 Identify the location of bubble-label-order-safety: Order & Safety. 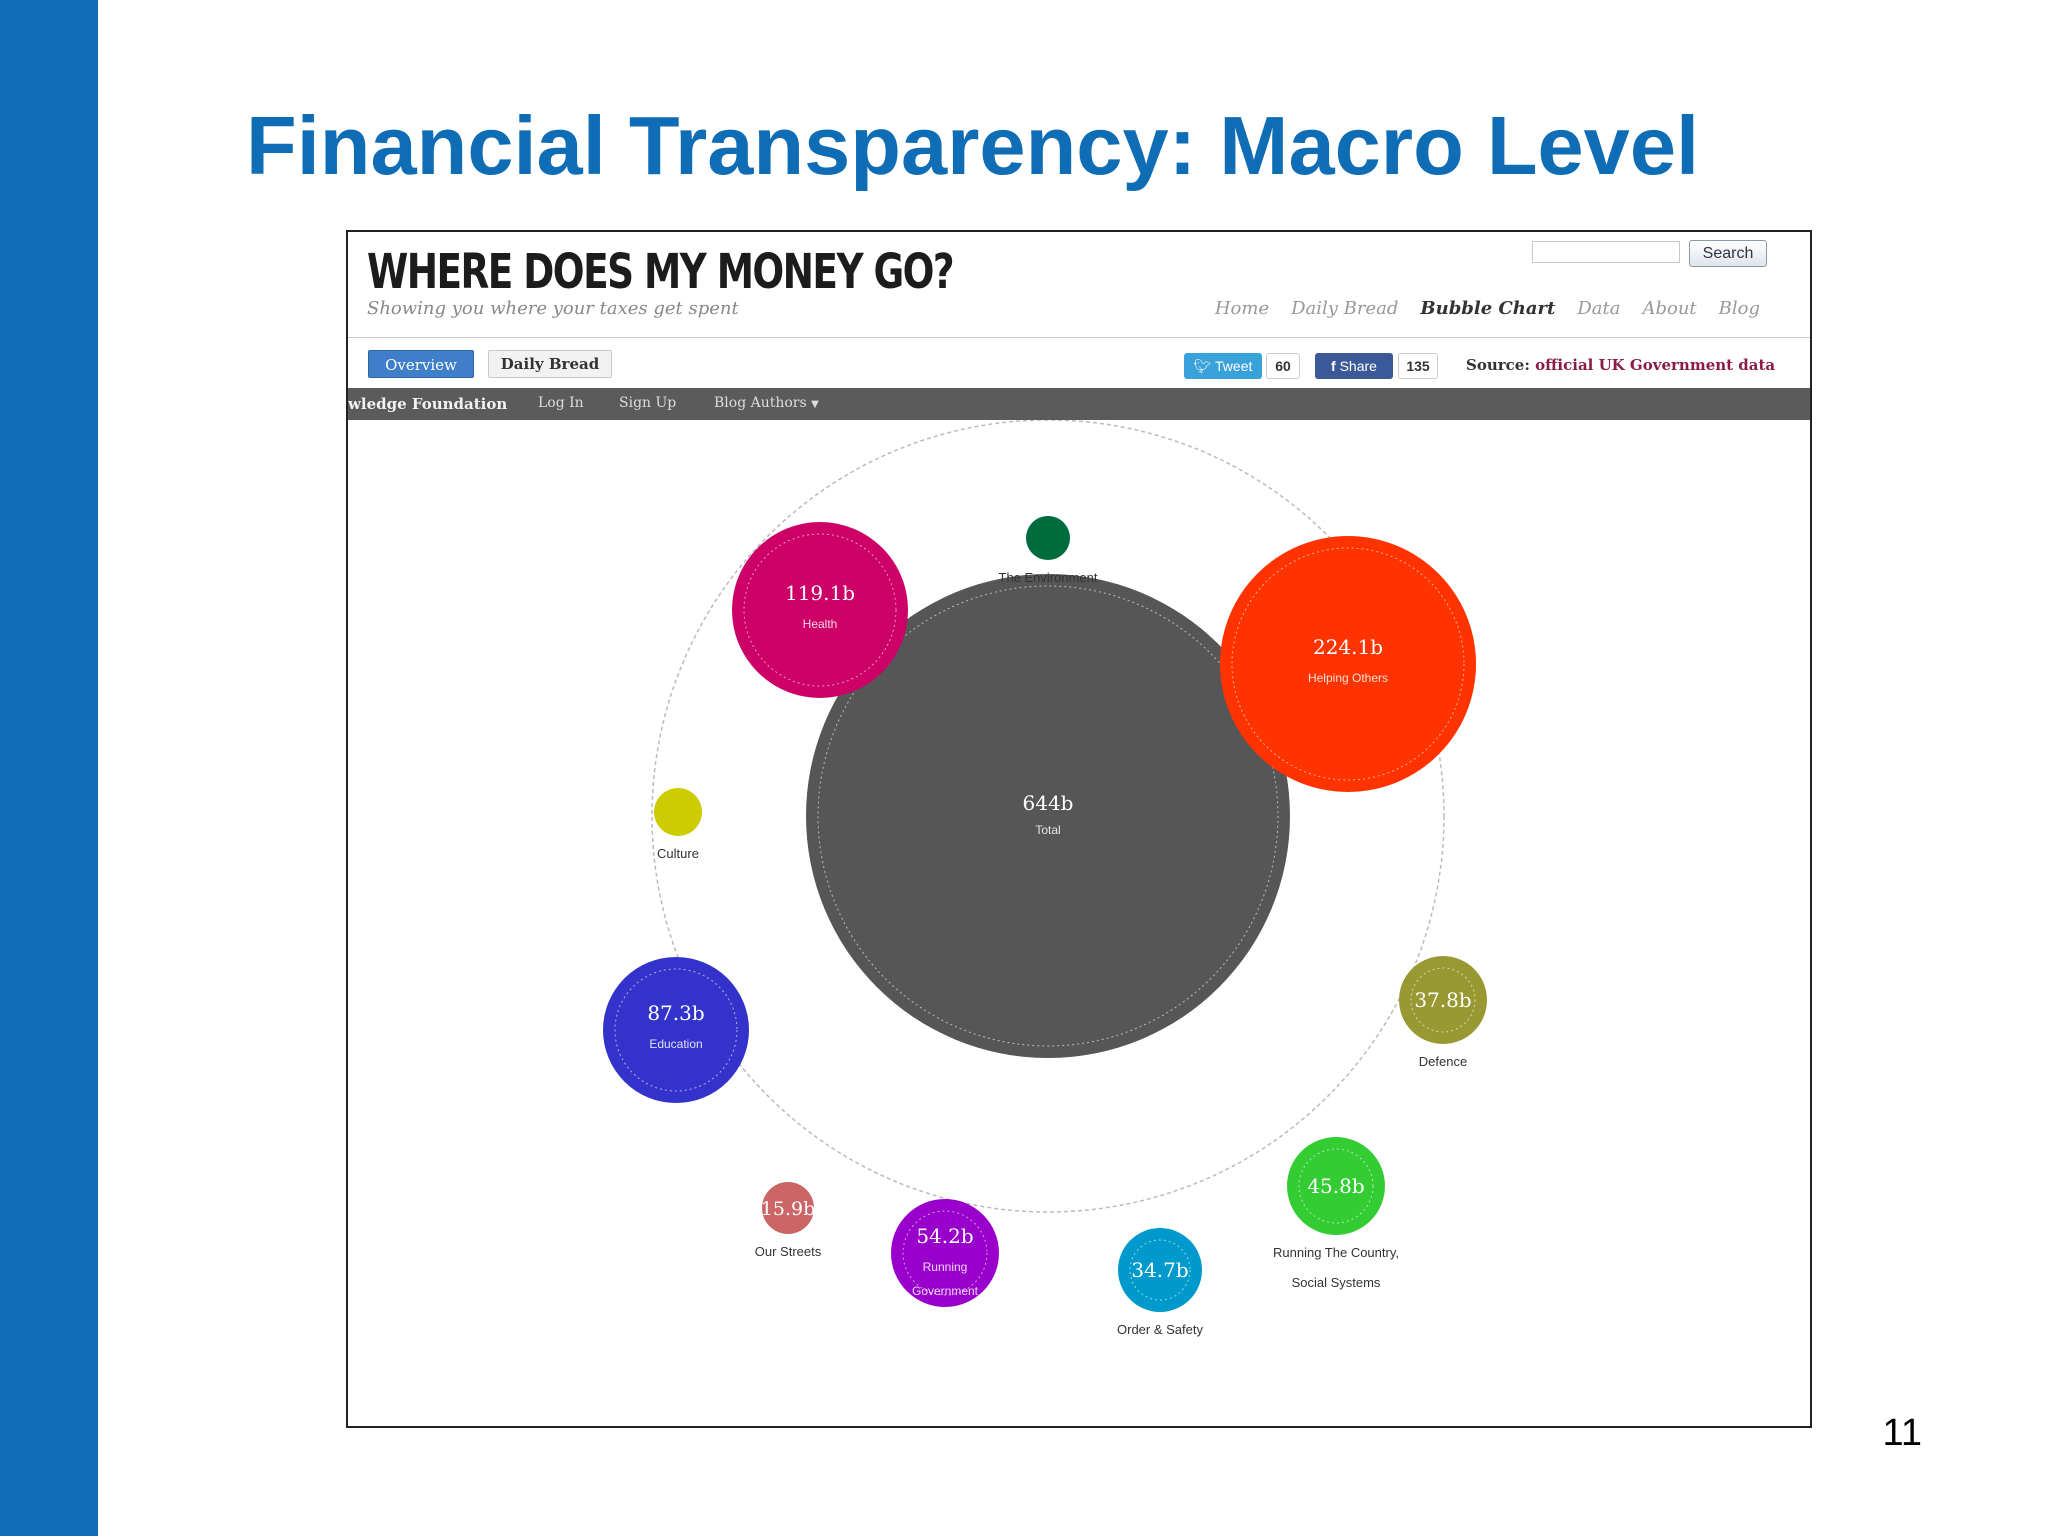
(1160, 1329).